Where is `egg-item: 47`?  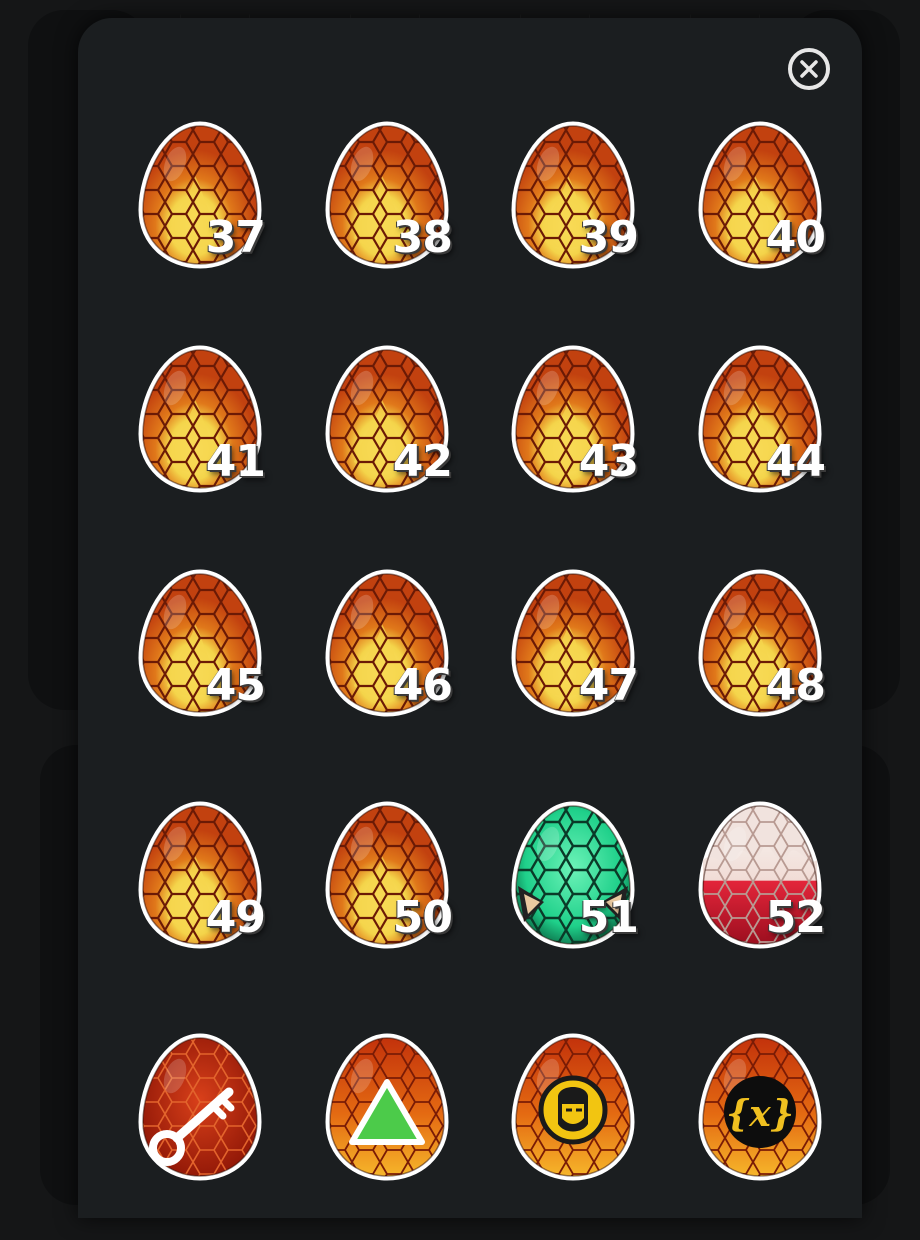
egg-item: 47 is located at coordinates (573, 671).